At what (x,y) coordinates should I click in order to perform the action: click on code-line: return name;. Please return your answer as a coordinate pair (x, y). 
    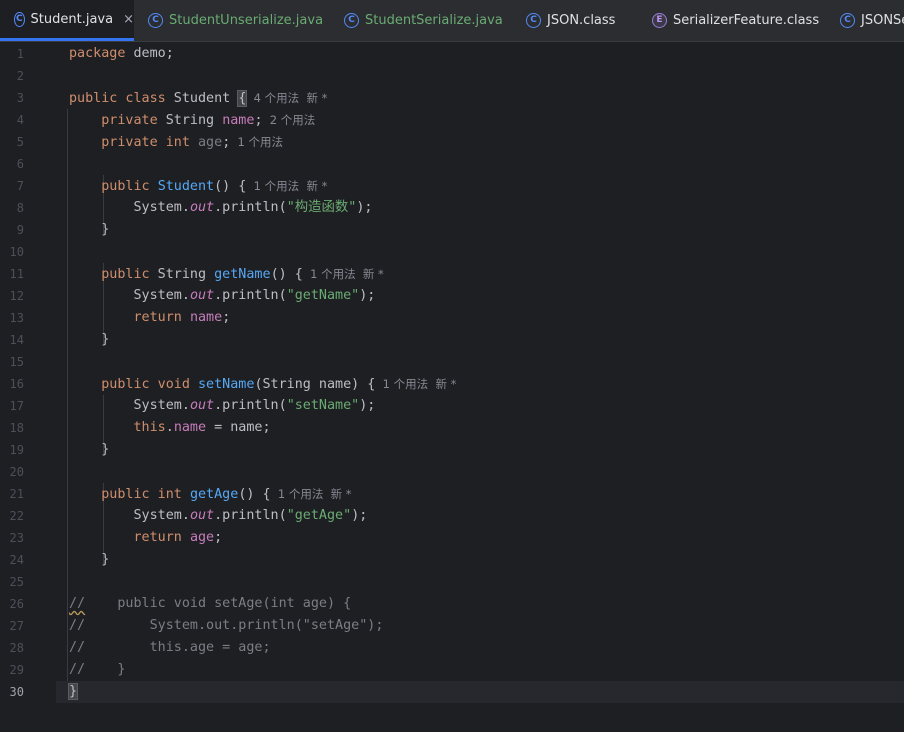
    Looking at the image, I should click on (480, 318).